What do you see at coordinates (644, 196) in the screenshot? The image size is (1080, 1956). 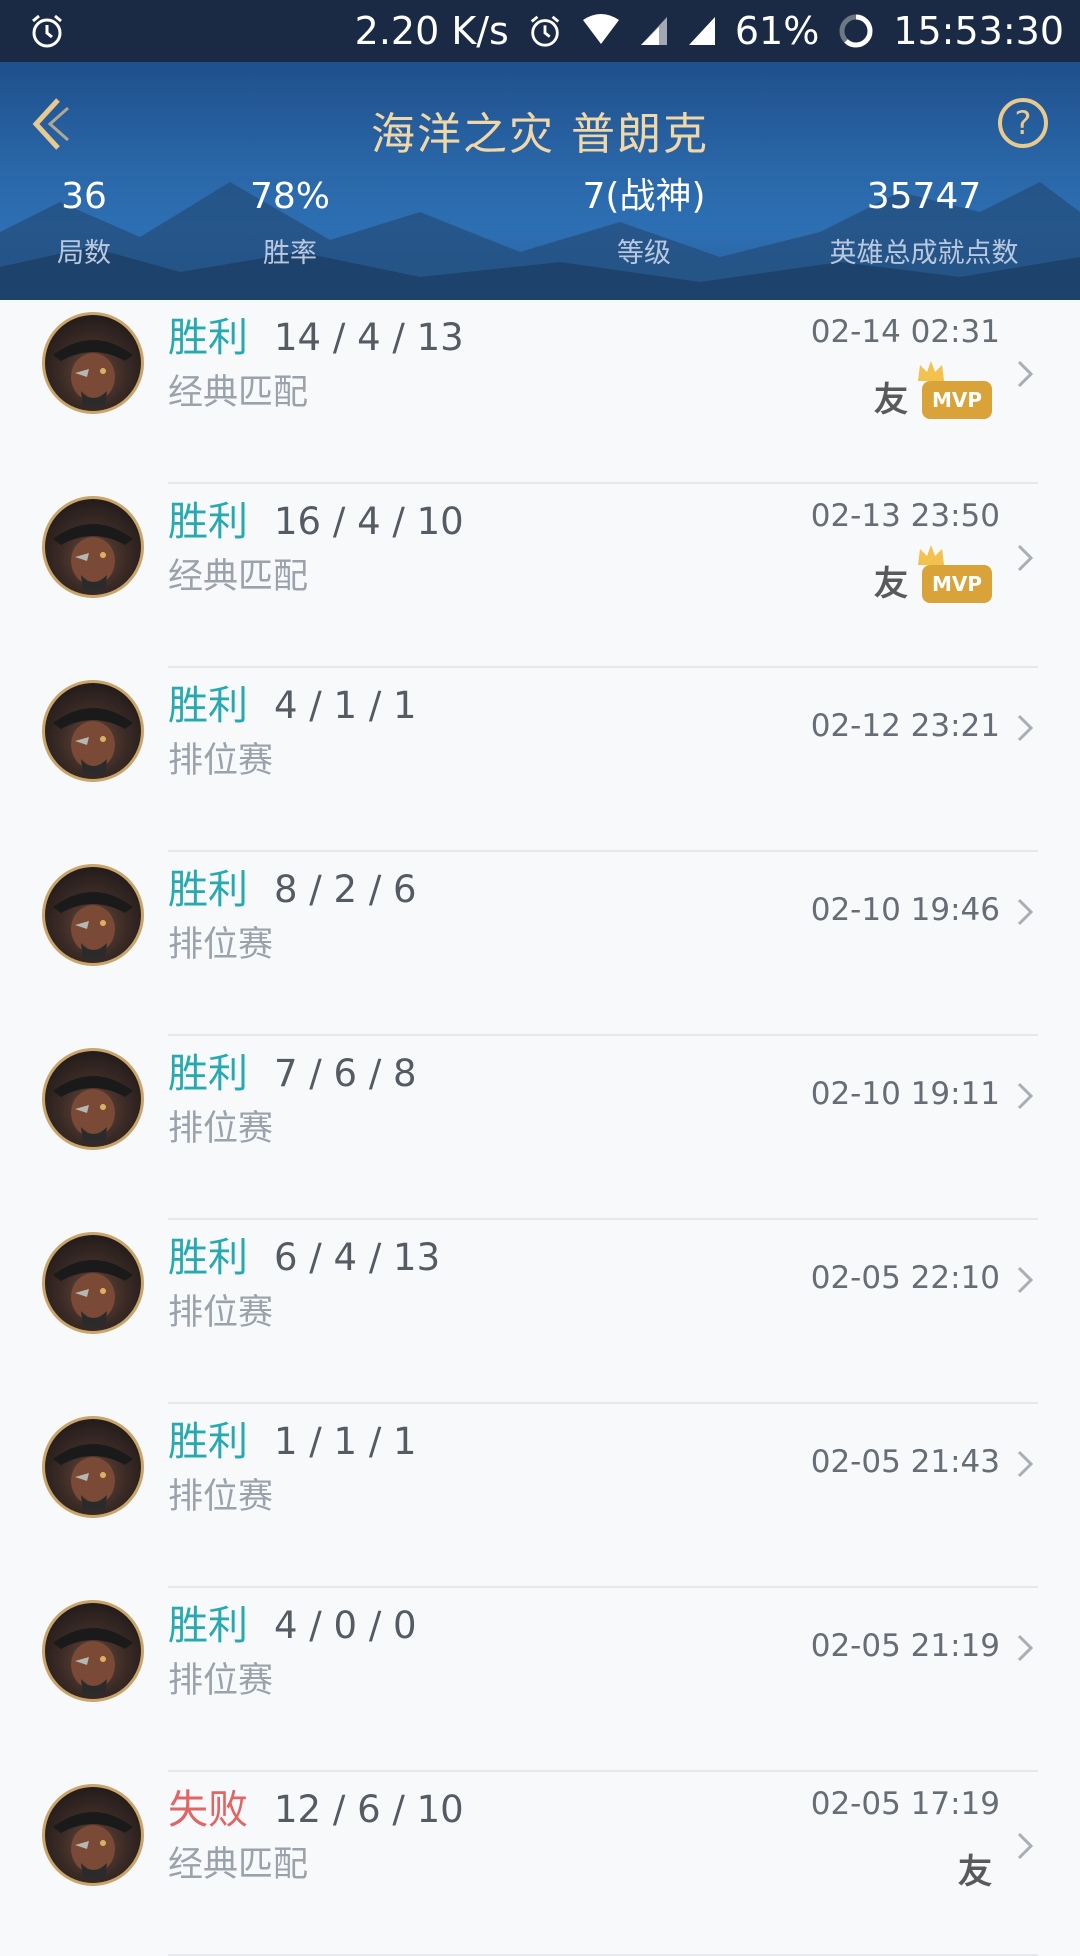 I see `stat-value: 7(战神)` at bounding box center [644, 196].